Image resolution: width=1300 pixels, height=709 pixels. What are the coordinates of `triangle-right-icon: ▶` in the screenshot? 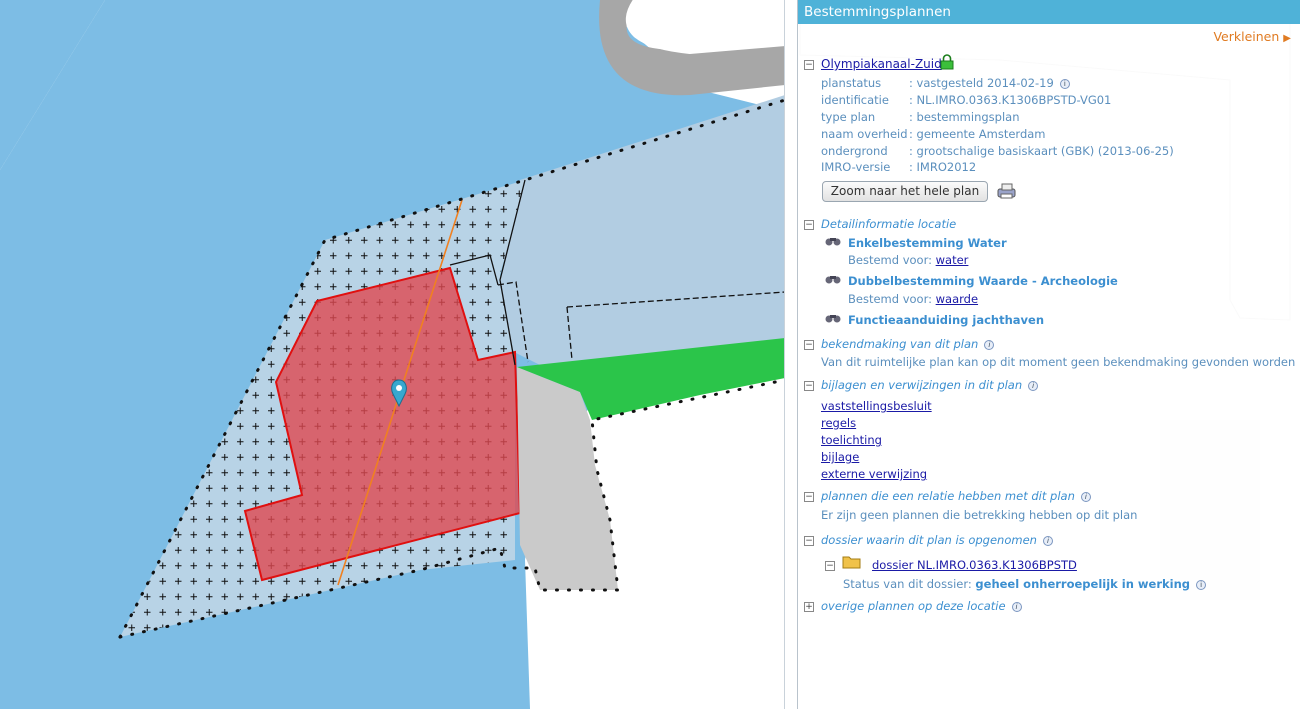 It's located at (1287, 38).